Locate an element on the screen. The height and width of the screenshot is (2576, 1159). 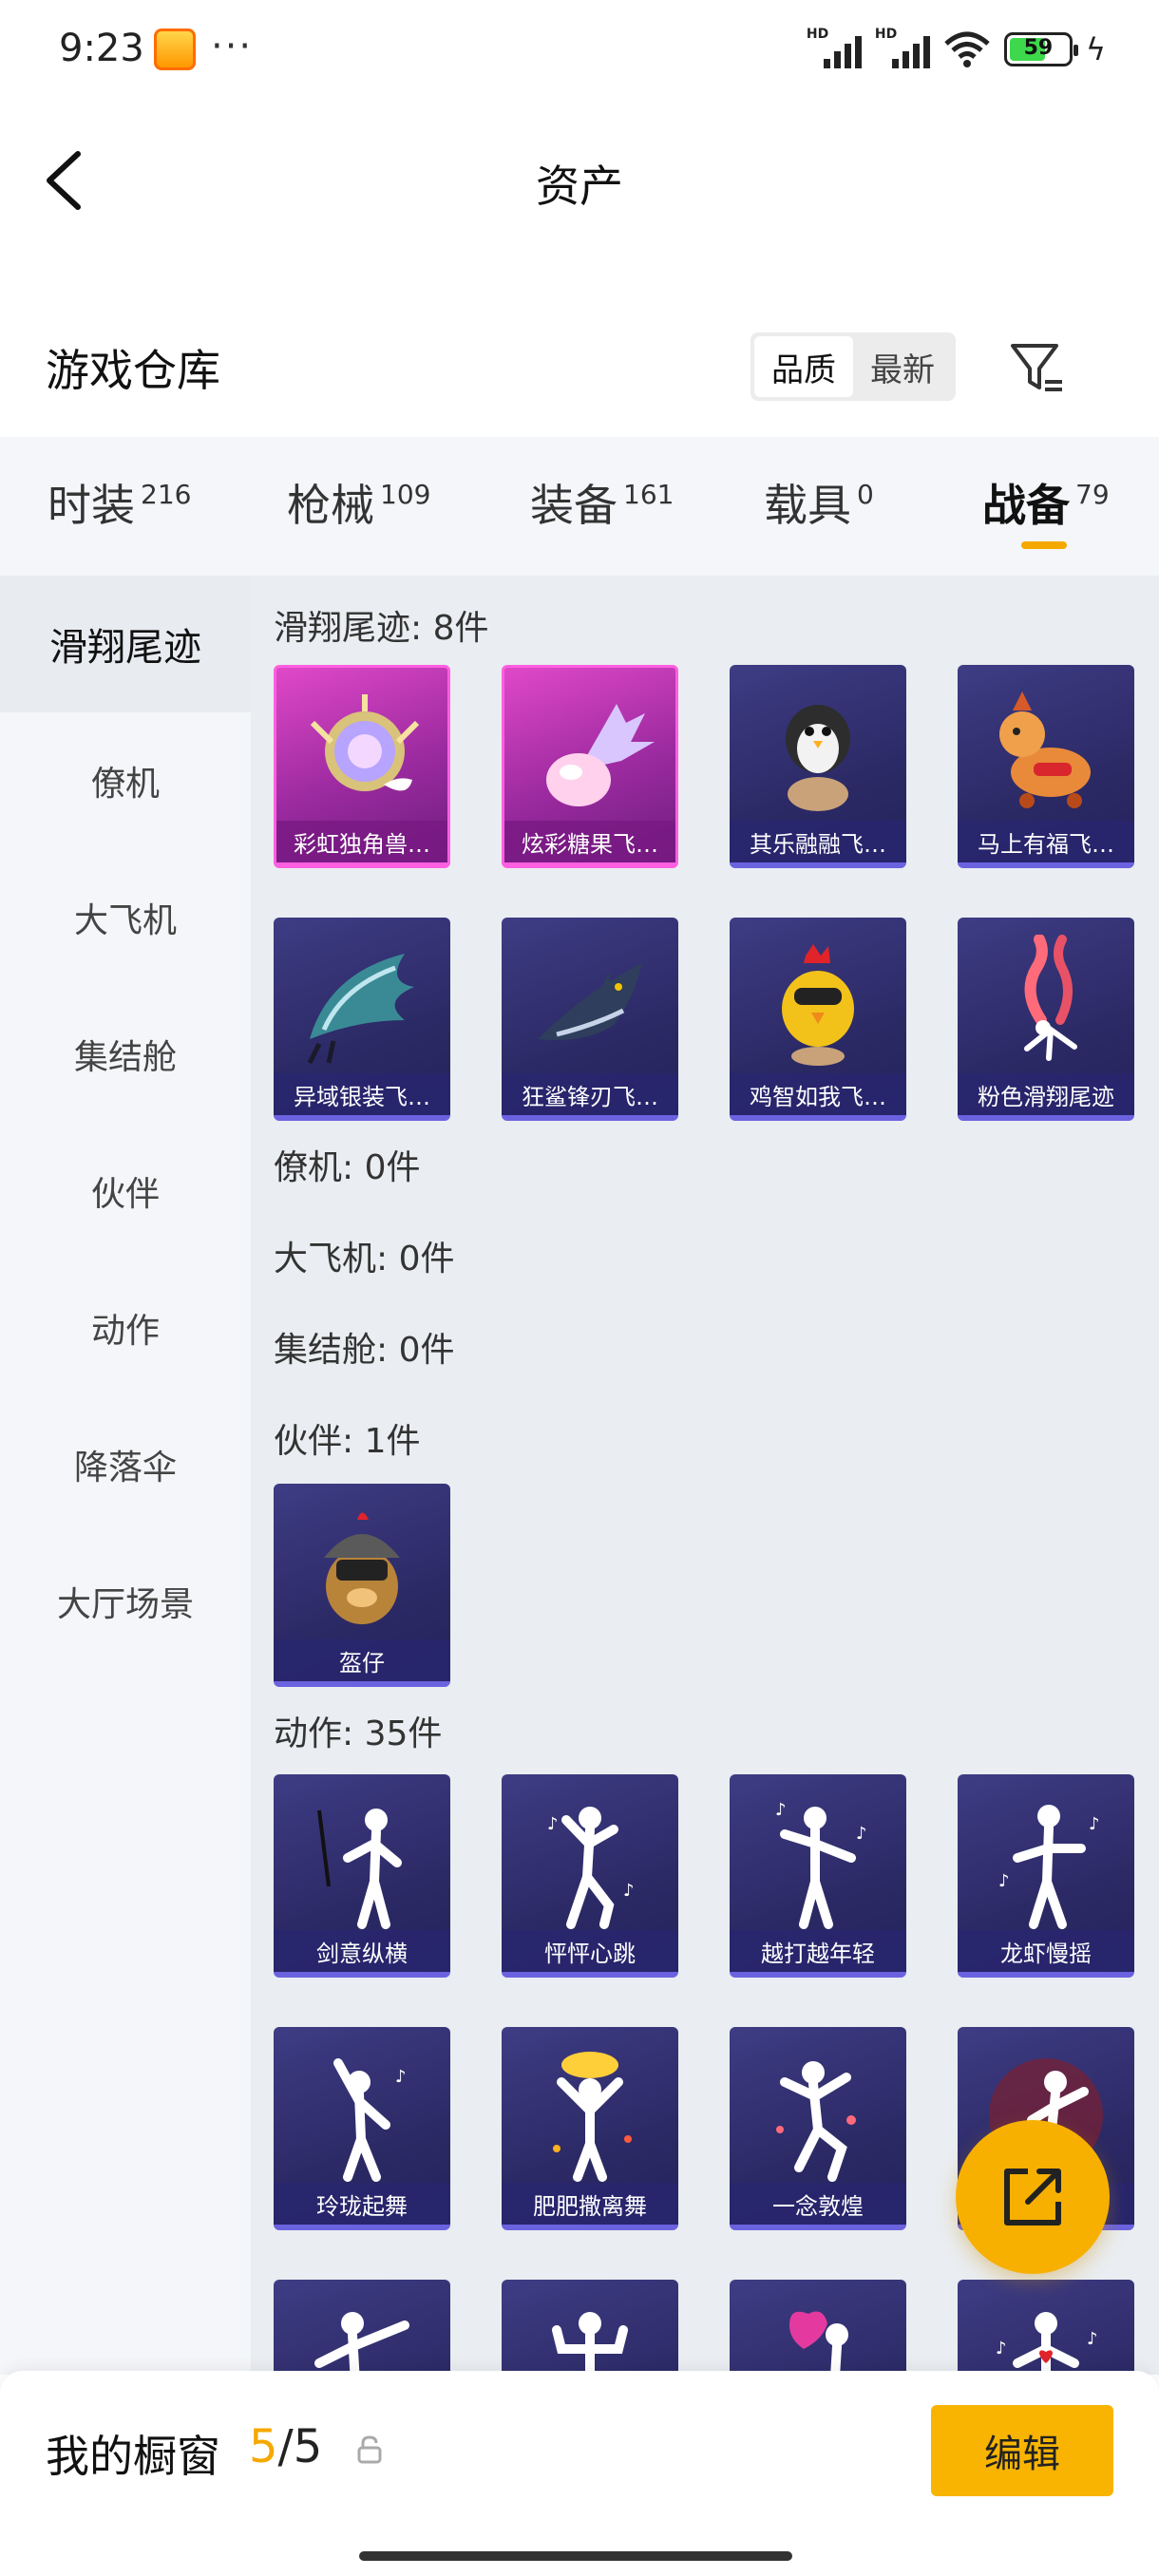
item-name: 怦怦心跳 is located at coordinates (590, 1951).